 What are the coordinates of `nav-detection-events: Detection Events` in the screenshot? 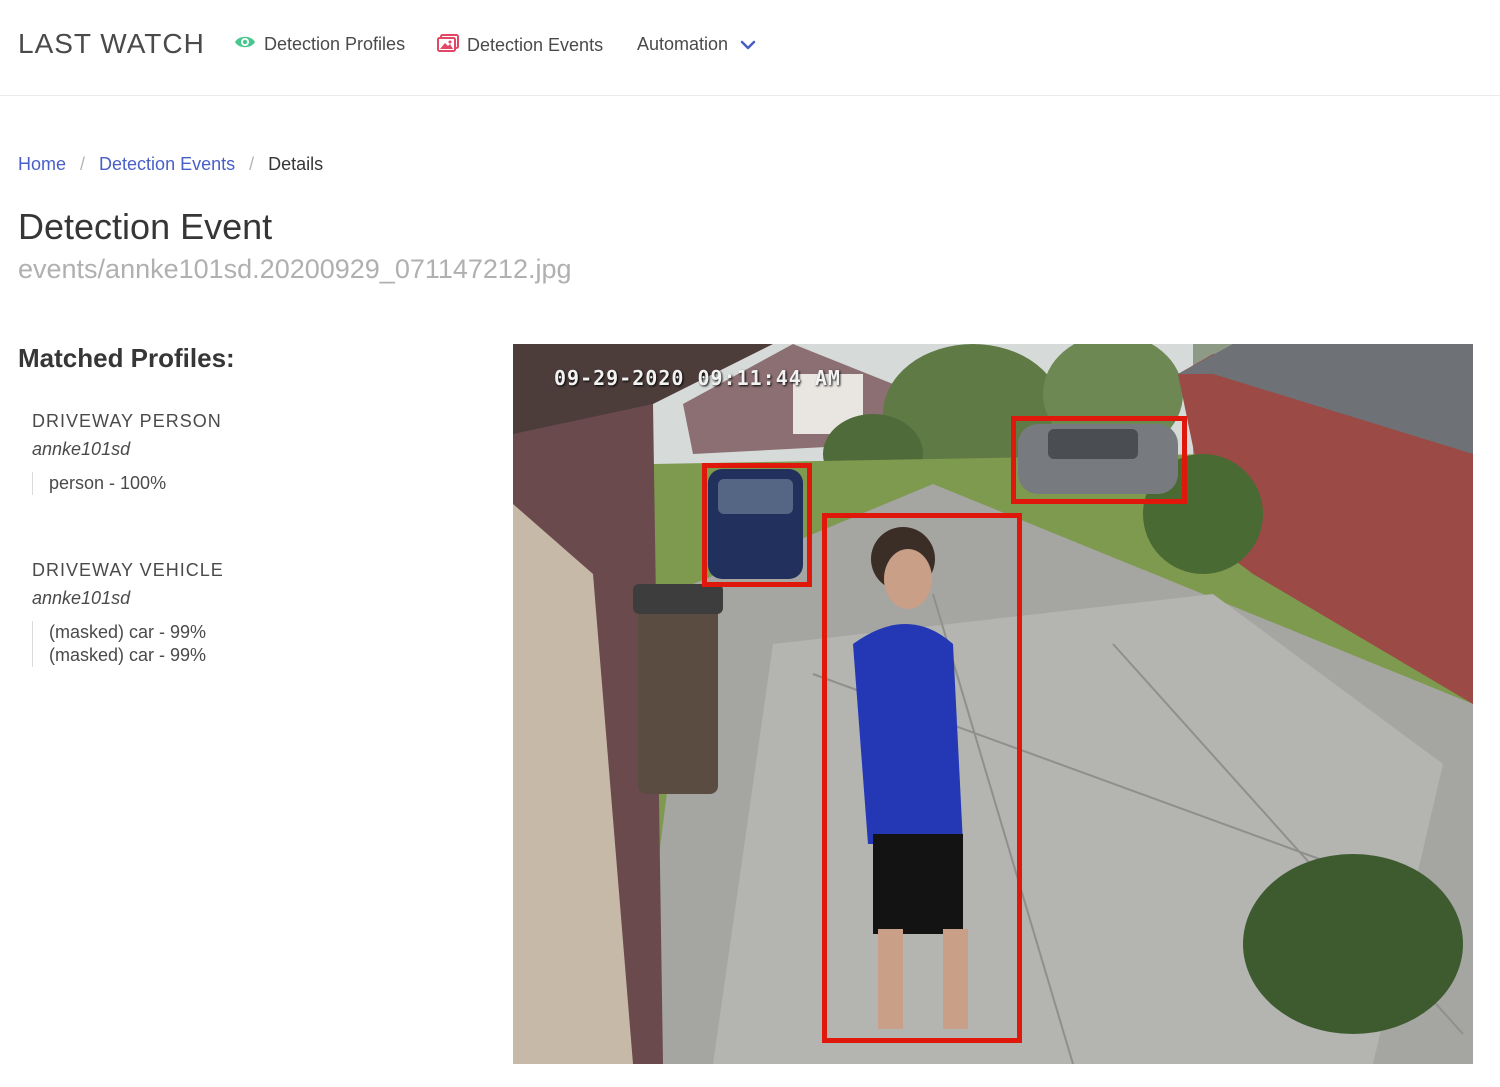 It's located at (520, 45).